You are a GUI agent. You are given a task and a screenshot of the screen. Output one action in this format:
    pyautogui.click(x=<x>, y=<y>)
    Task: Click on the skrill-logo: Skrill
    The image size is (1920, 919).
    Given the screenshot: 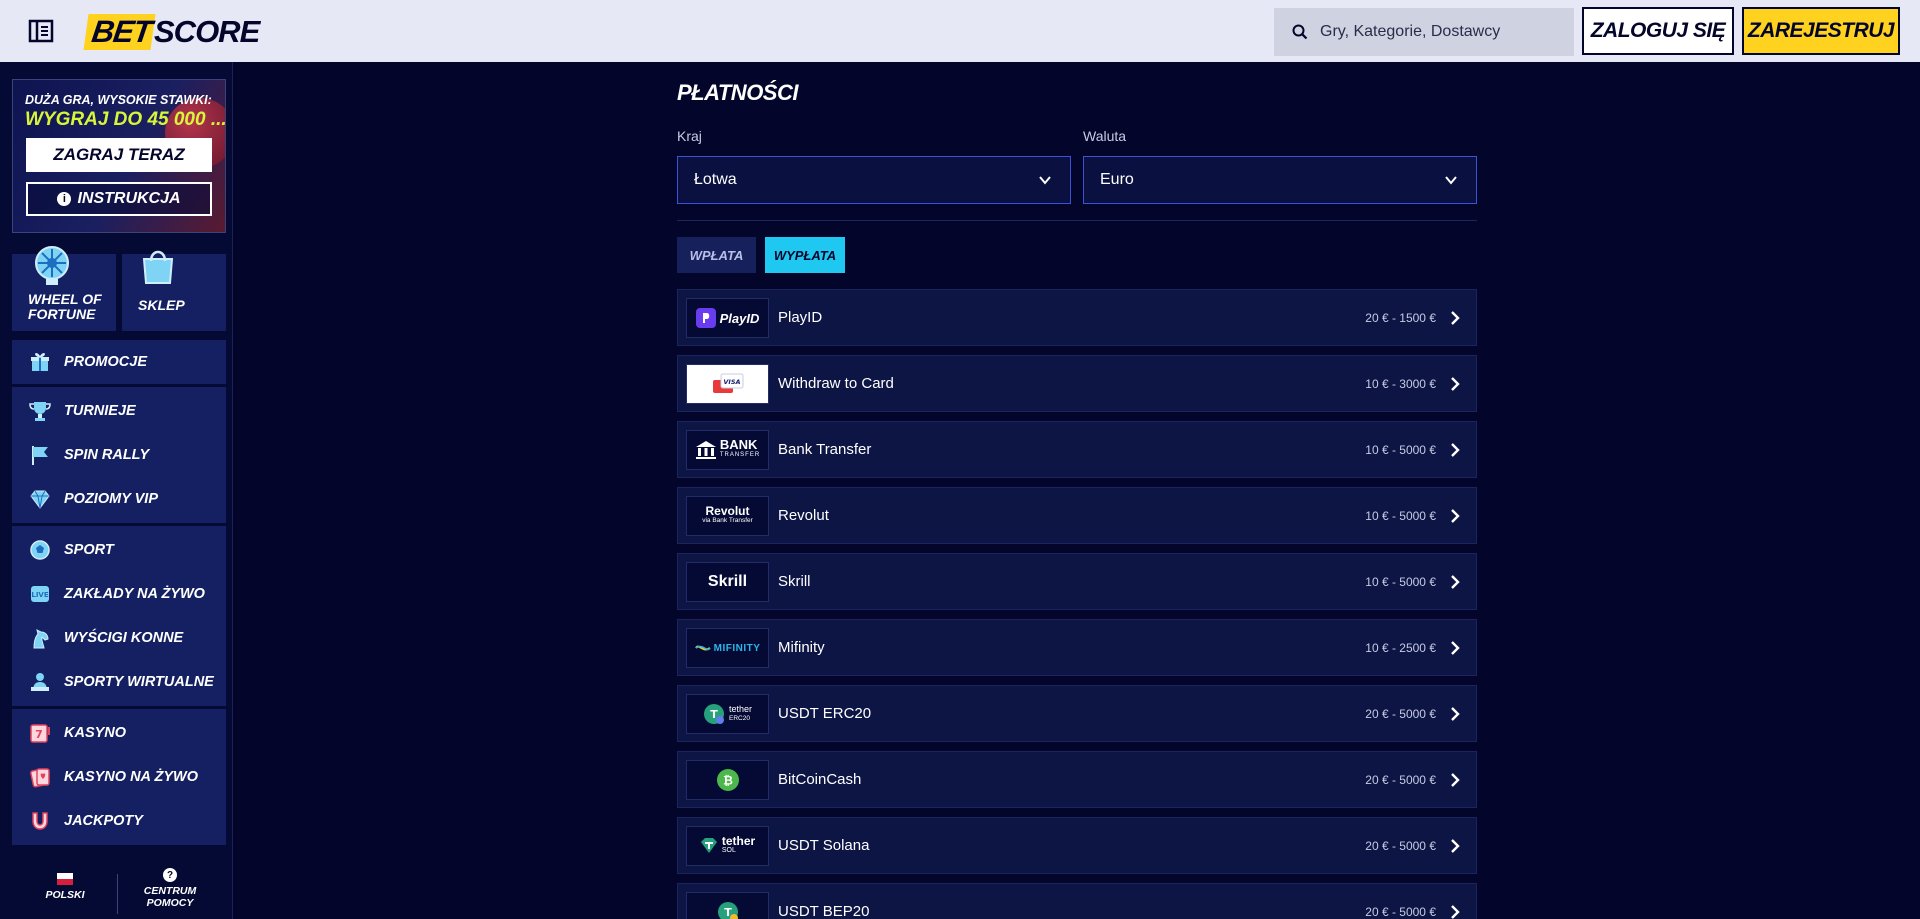 What is the action you would take?
    pyautogui.click(x=727, y=582)
    